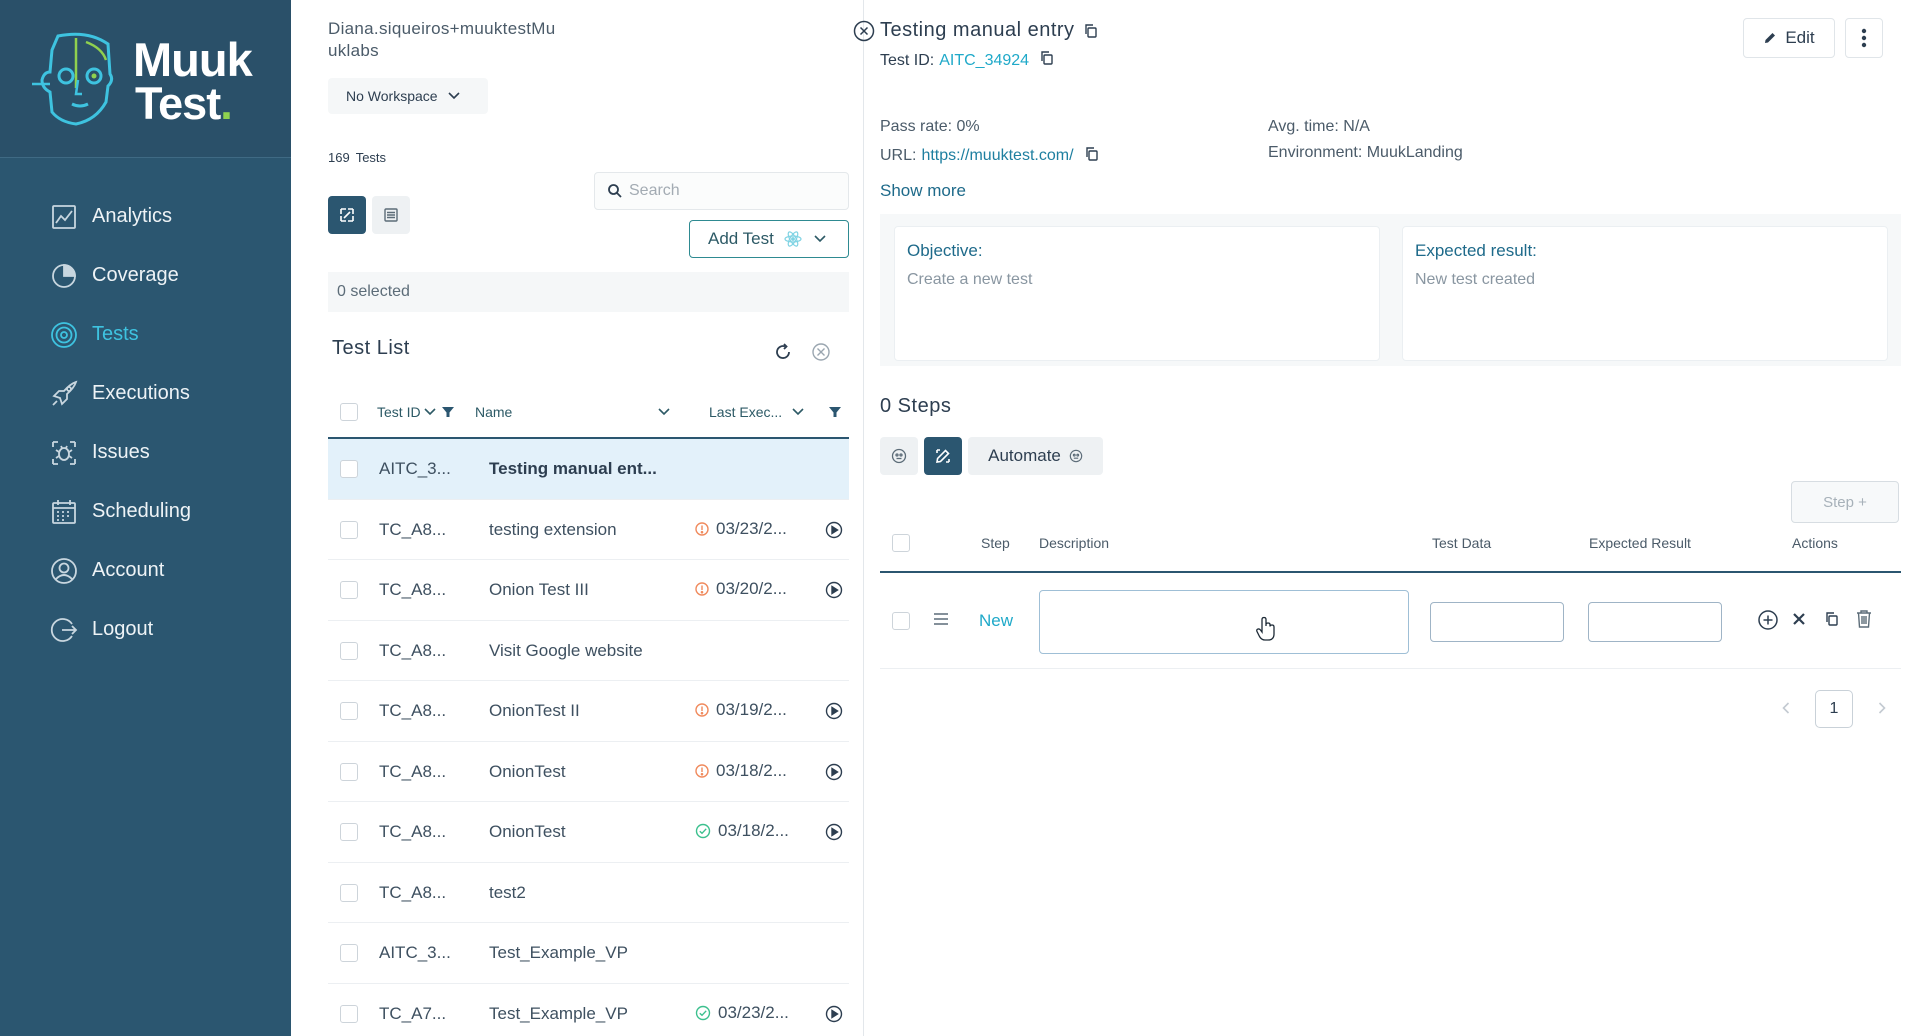  What do you see at coordinates (353, 50) in the screenshot?
I see `user-email-line2: uklabs` at bounding box center [353, 50].